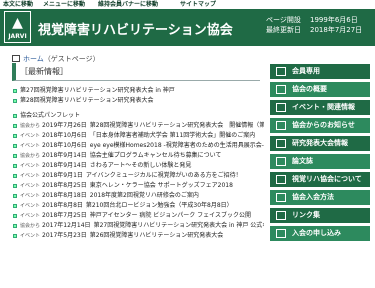 This screenshot has width=375, height=288. What do you see at coordinates (64, 235) in the screenshot?
I see `news-date: 2017年5月23日` at bounding box center [64, 235].